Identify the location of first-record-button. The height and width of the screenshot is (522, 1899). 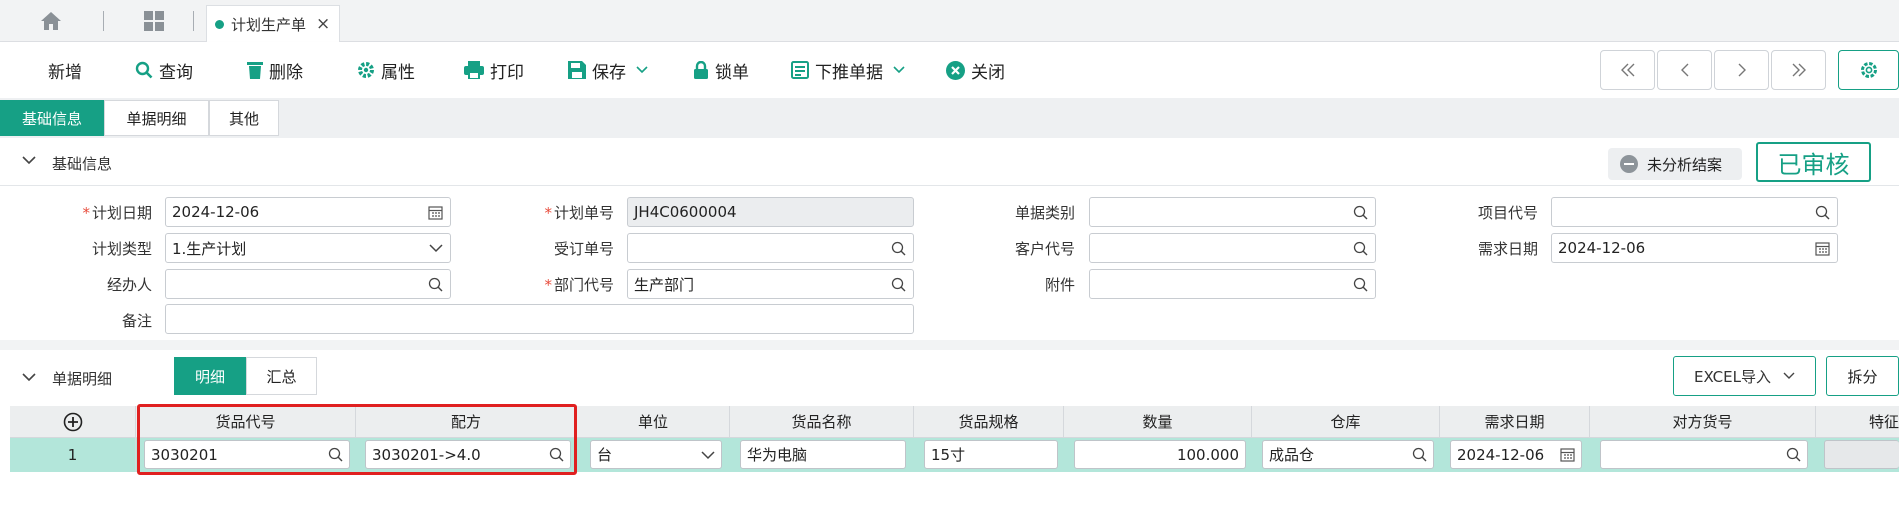
(1627, 70).